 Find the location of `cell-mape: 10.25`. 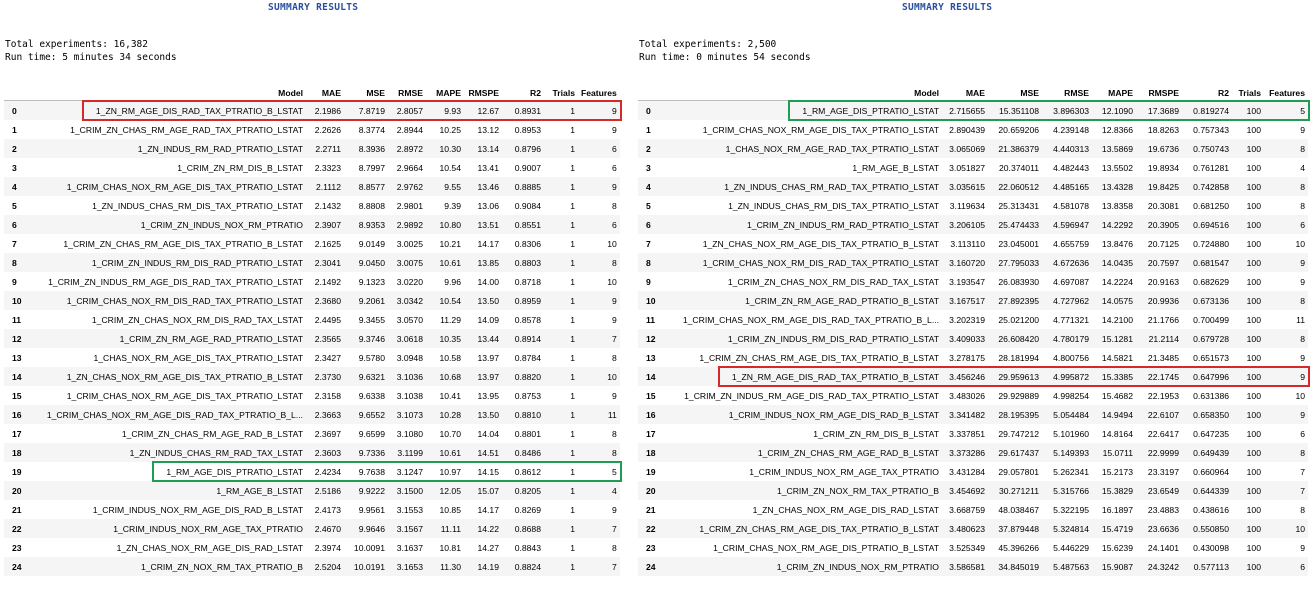

cell-mape: 10.25 is located at coordinates (450, 129).